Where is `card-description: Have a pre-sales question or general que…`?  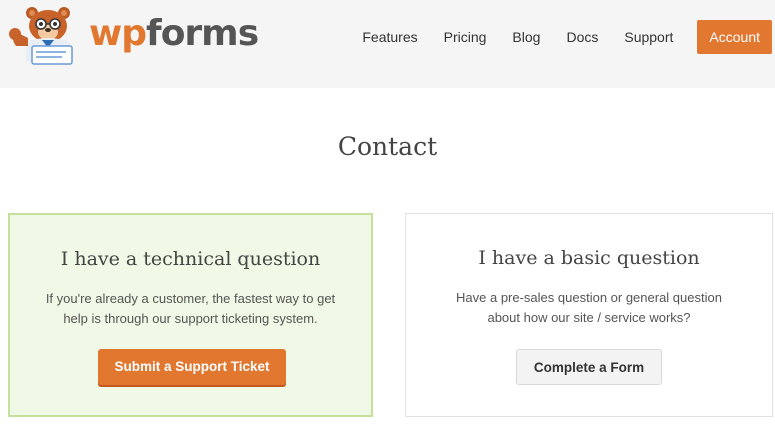
card-description: Have a pre-sales question or general que… is located at coordinates (589, 308).